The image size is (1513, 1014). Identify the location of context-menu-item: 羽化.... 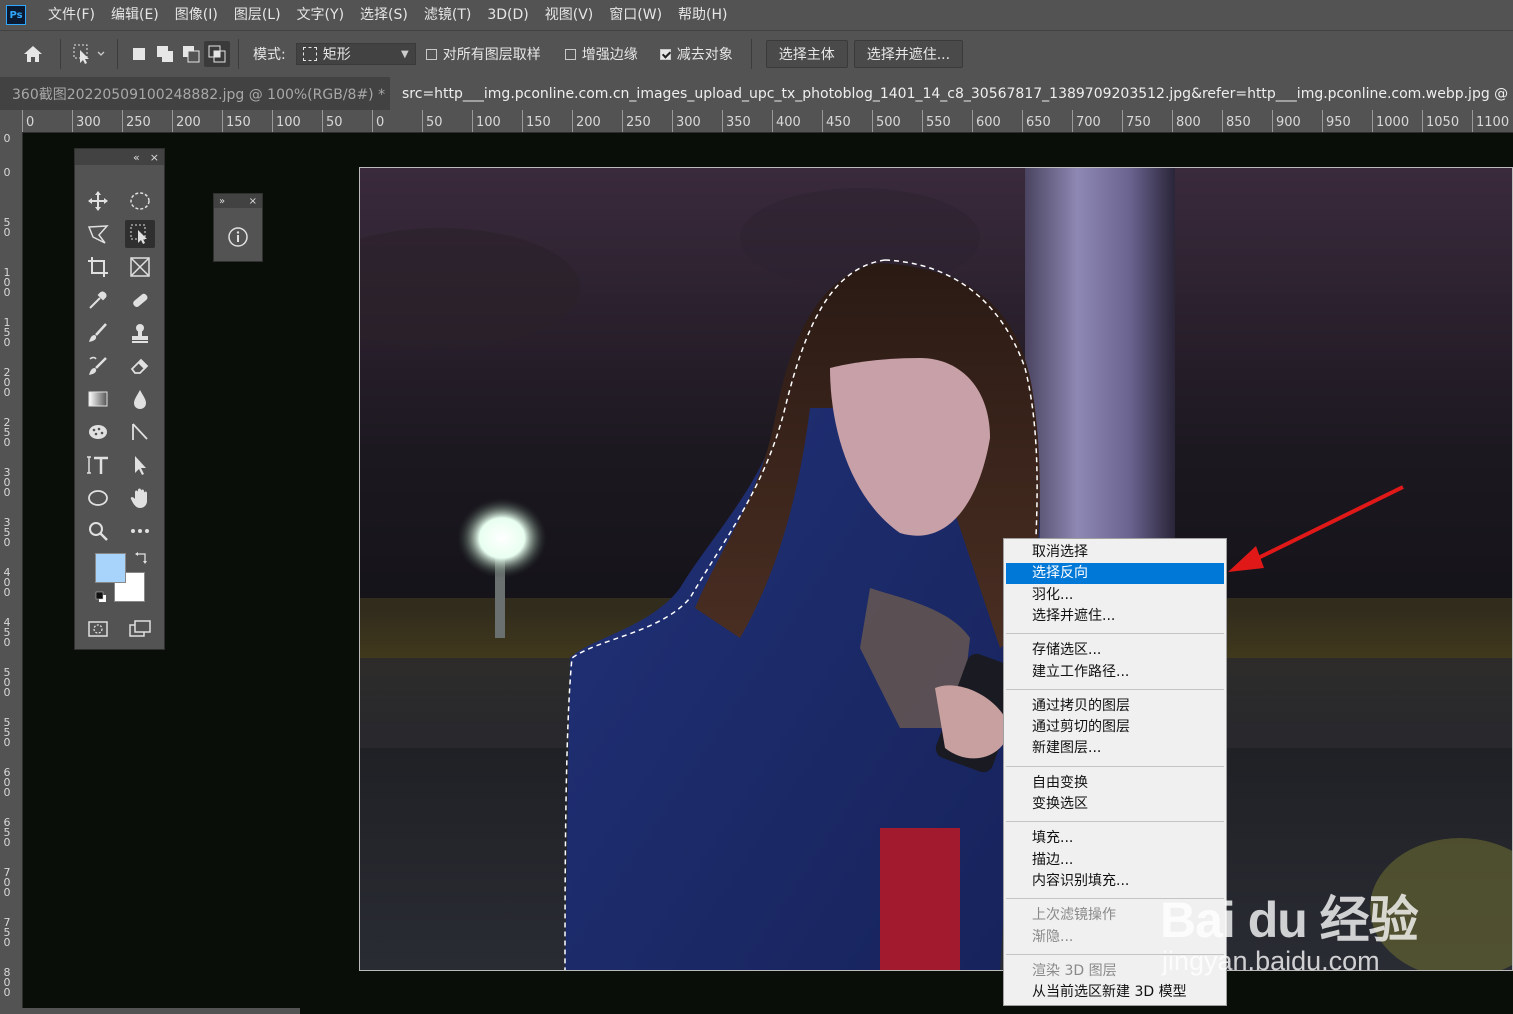
(1115, 595).